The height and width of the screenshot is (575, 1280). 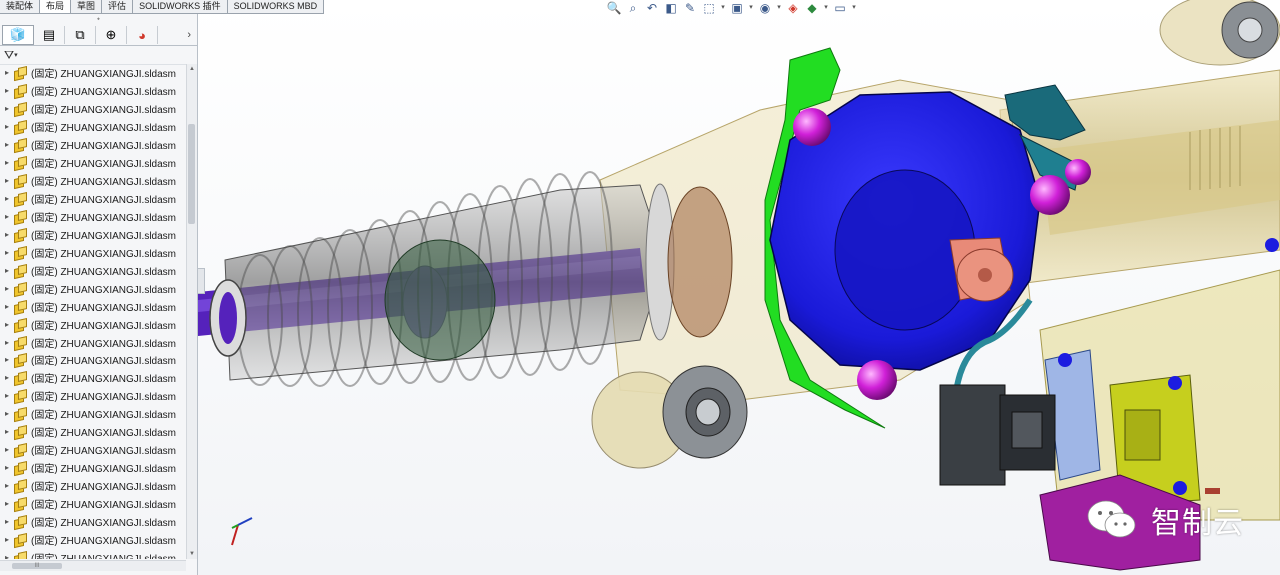 I want to click on view-orientation-icon: ⬚, so click(x=709, y=8).